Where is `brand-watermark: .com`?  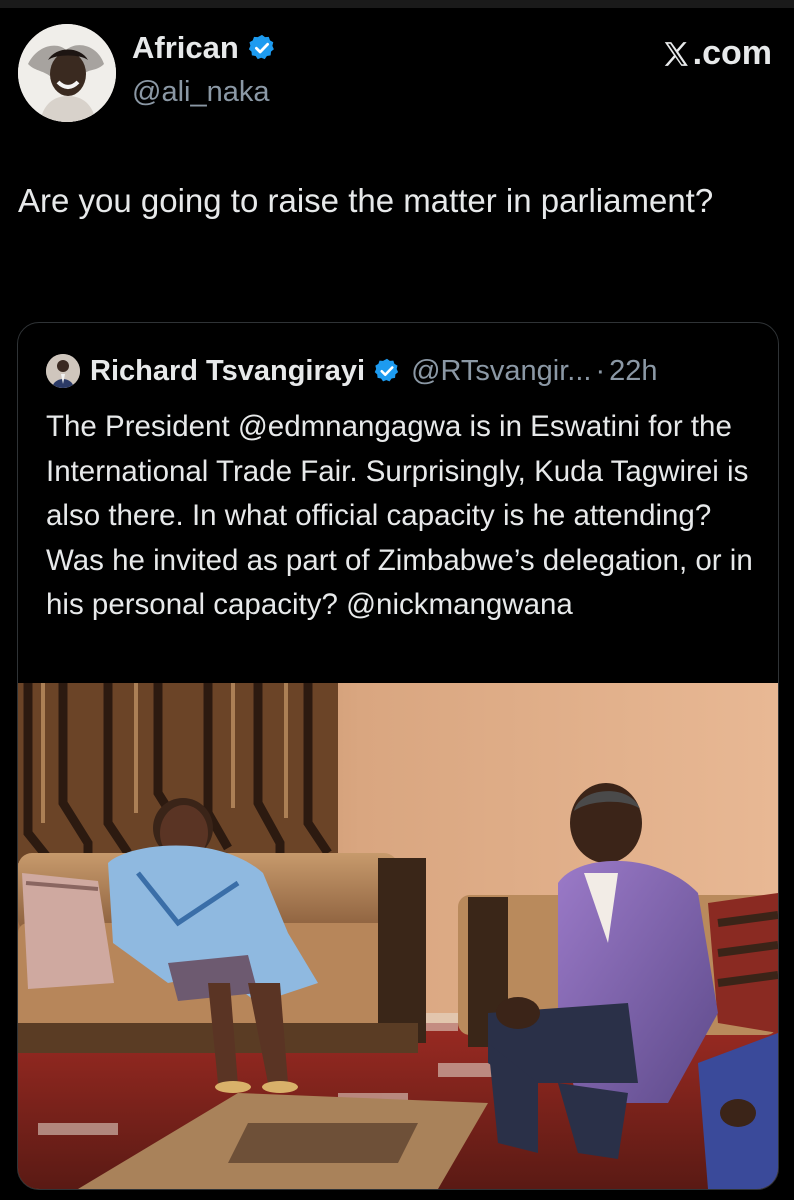 brand-watermark: .com is located at coordinates (716, 53).